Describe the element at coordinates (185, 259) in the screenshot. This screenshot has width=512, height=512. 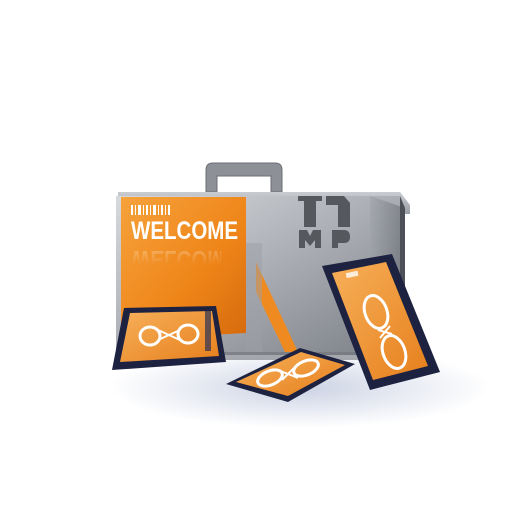
I see `welcome-label-reflection: WELCOME` at that location.